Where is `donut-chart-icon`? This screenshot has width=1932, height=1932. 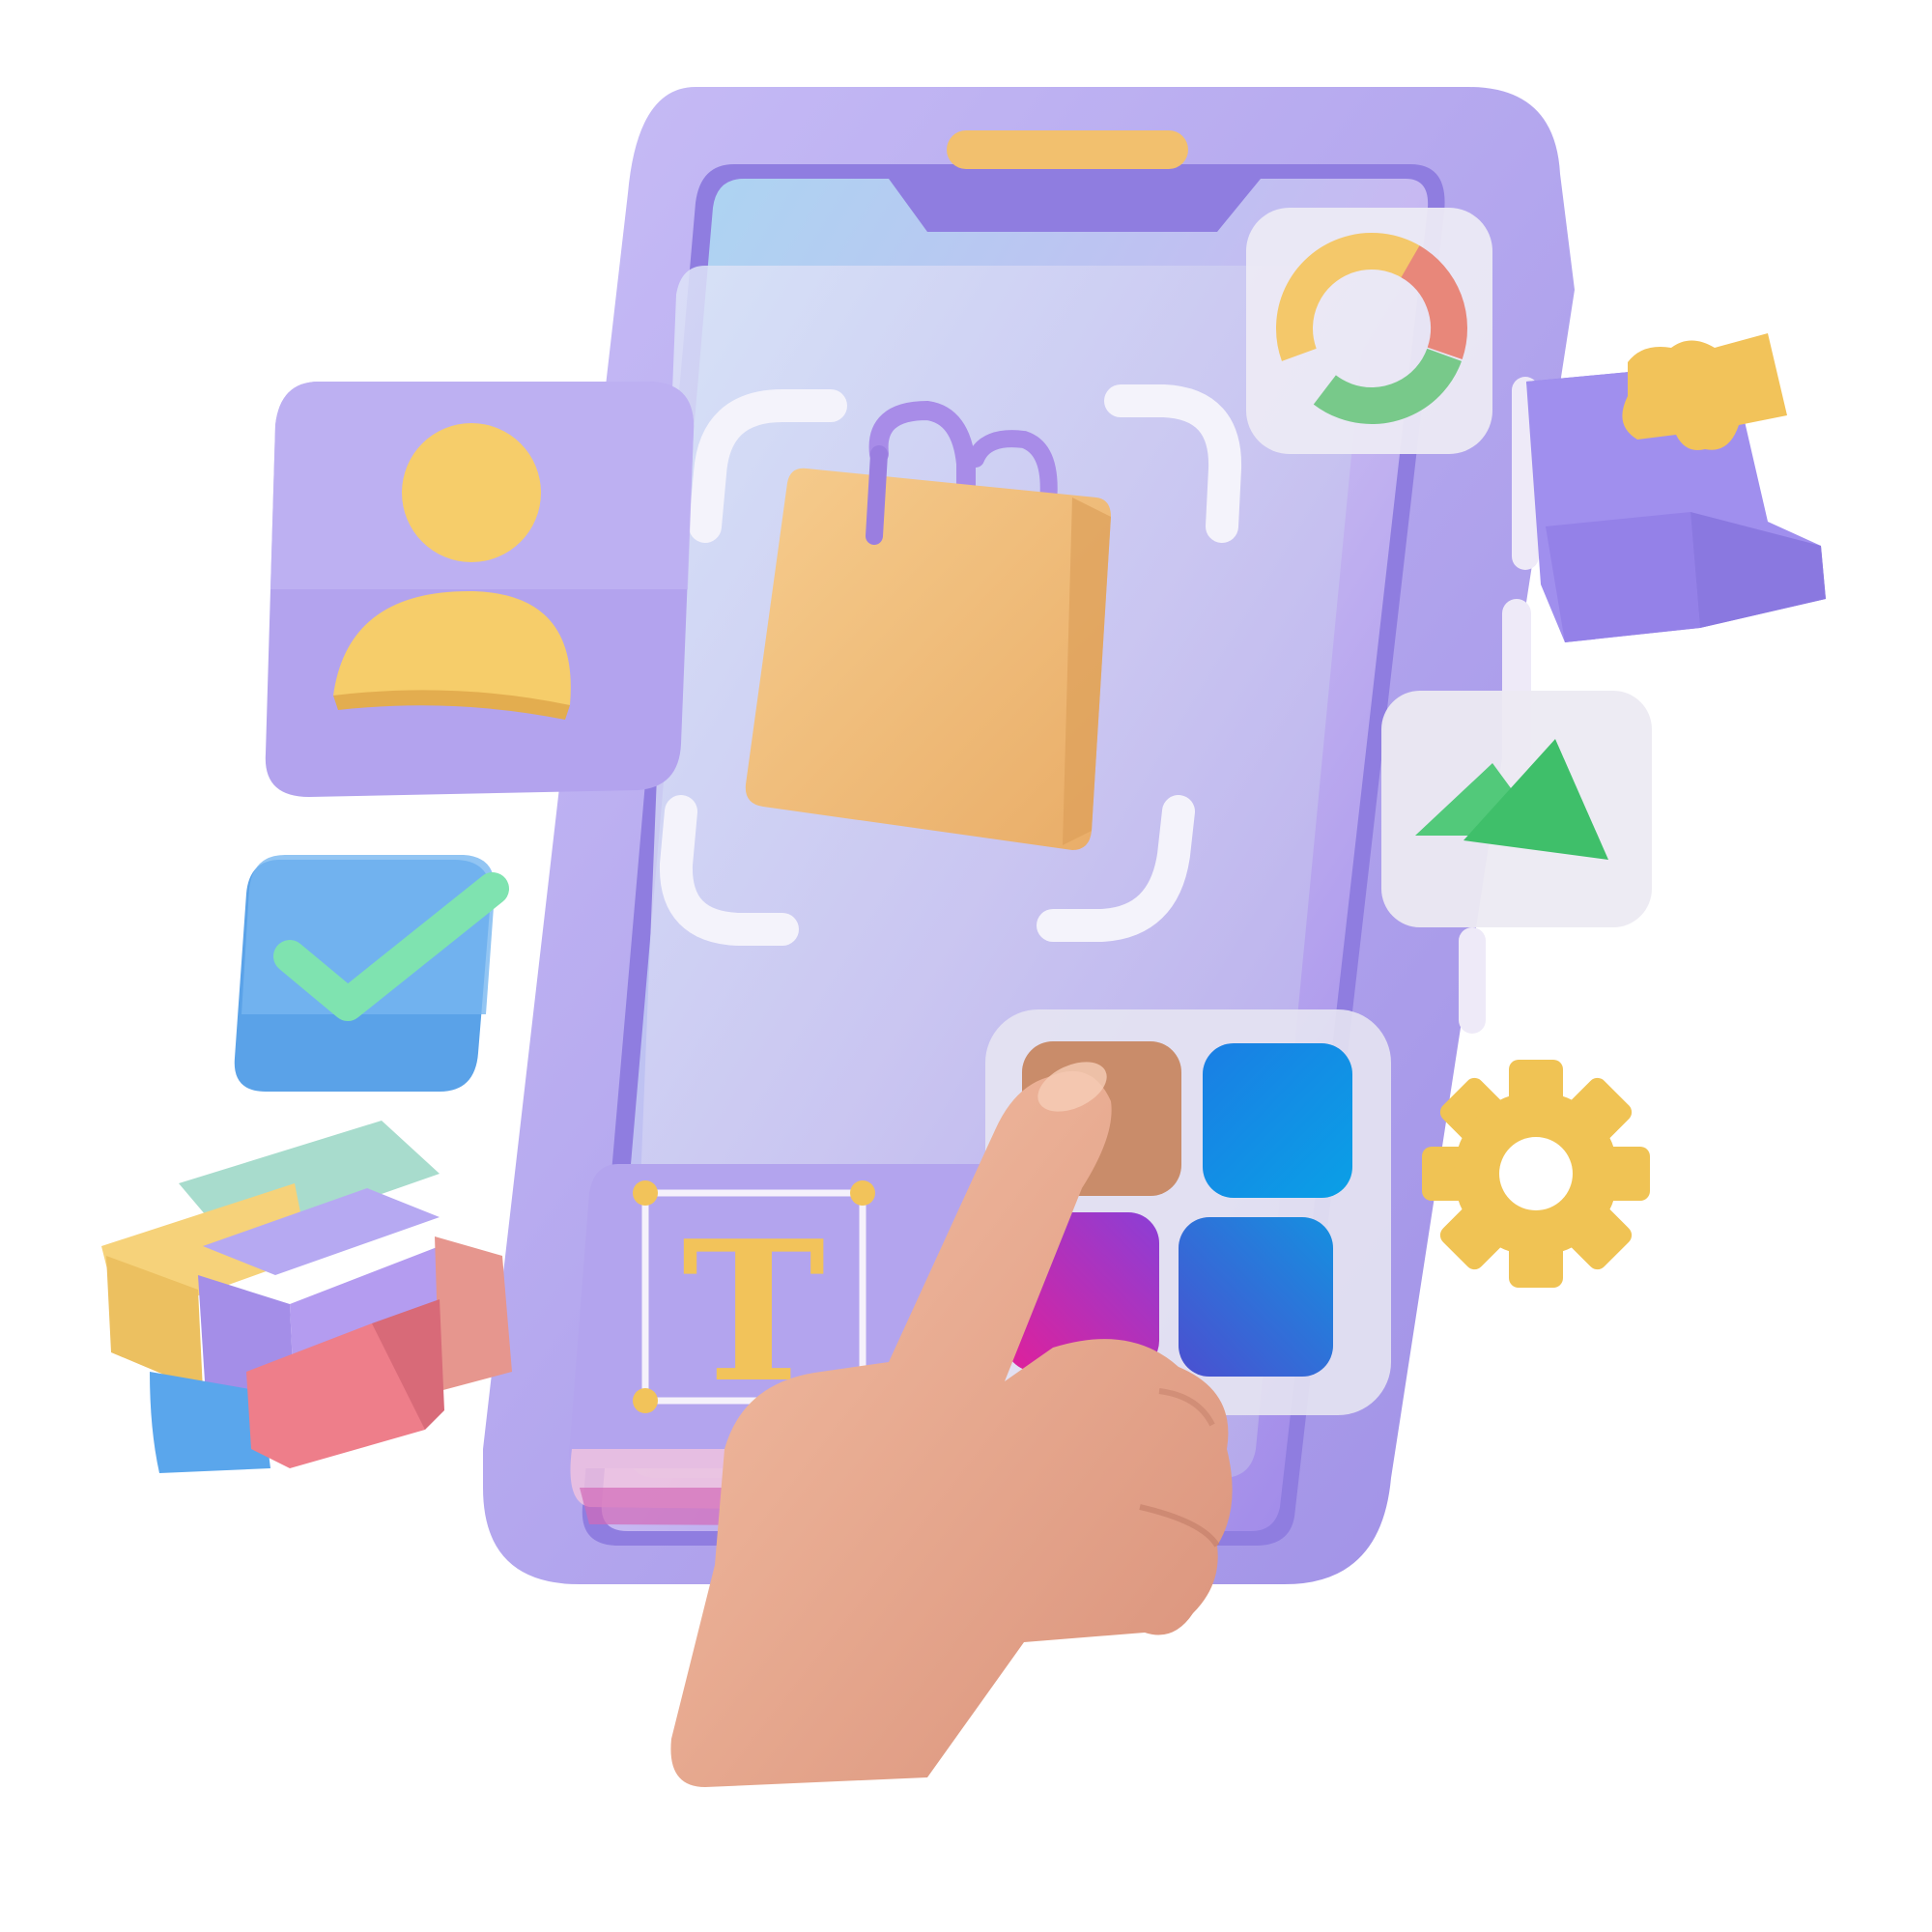 donut-chart-icon is located at coordinates (1369, 331).